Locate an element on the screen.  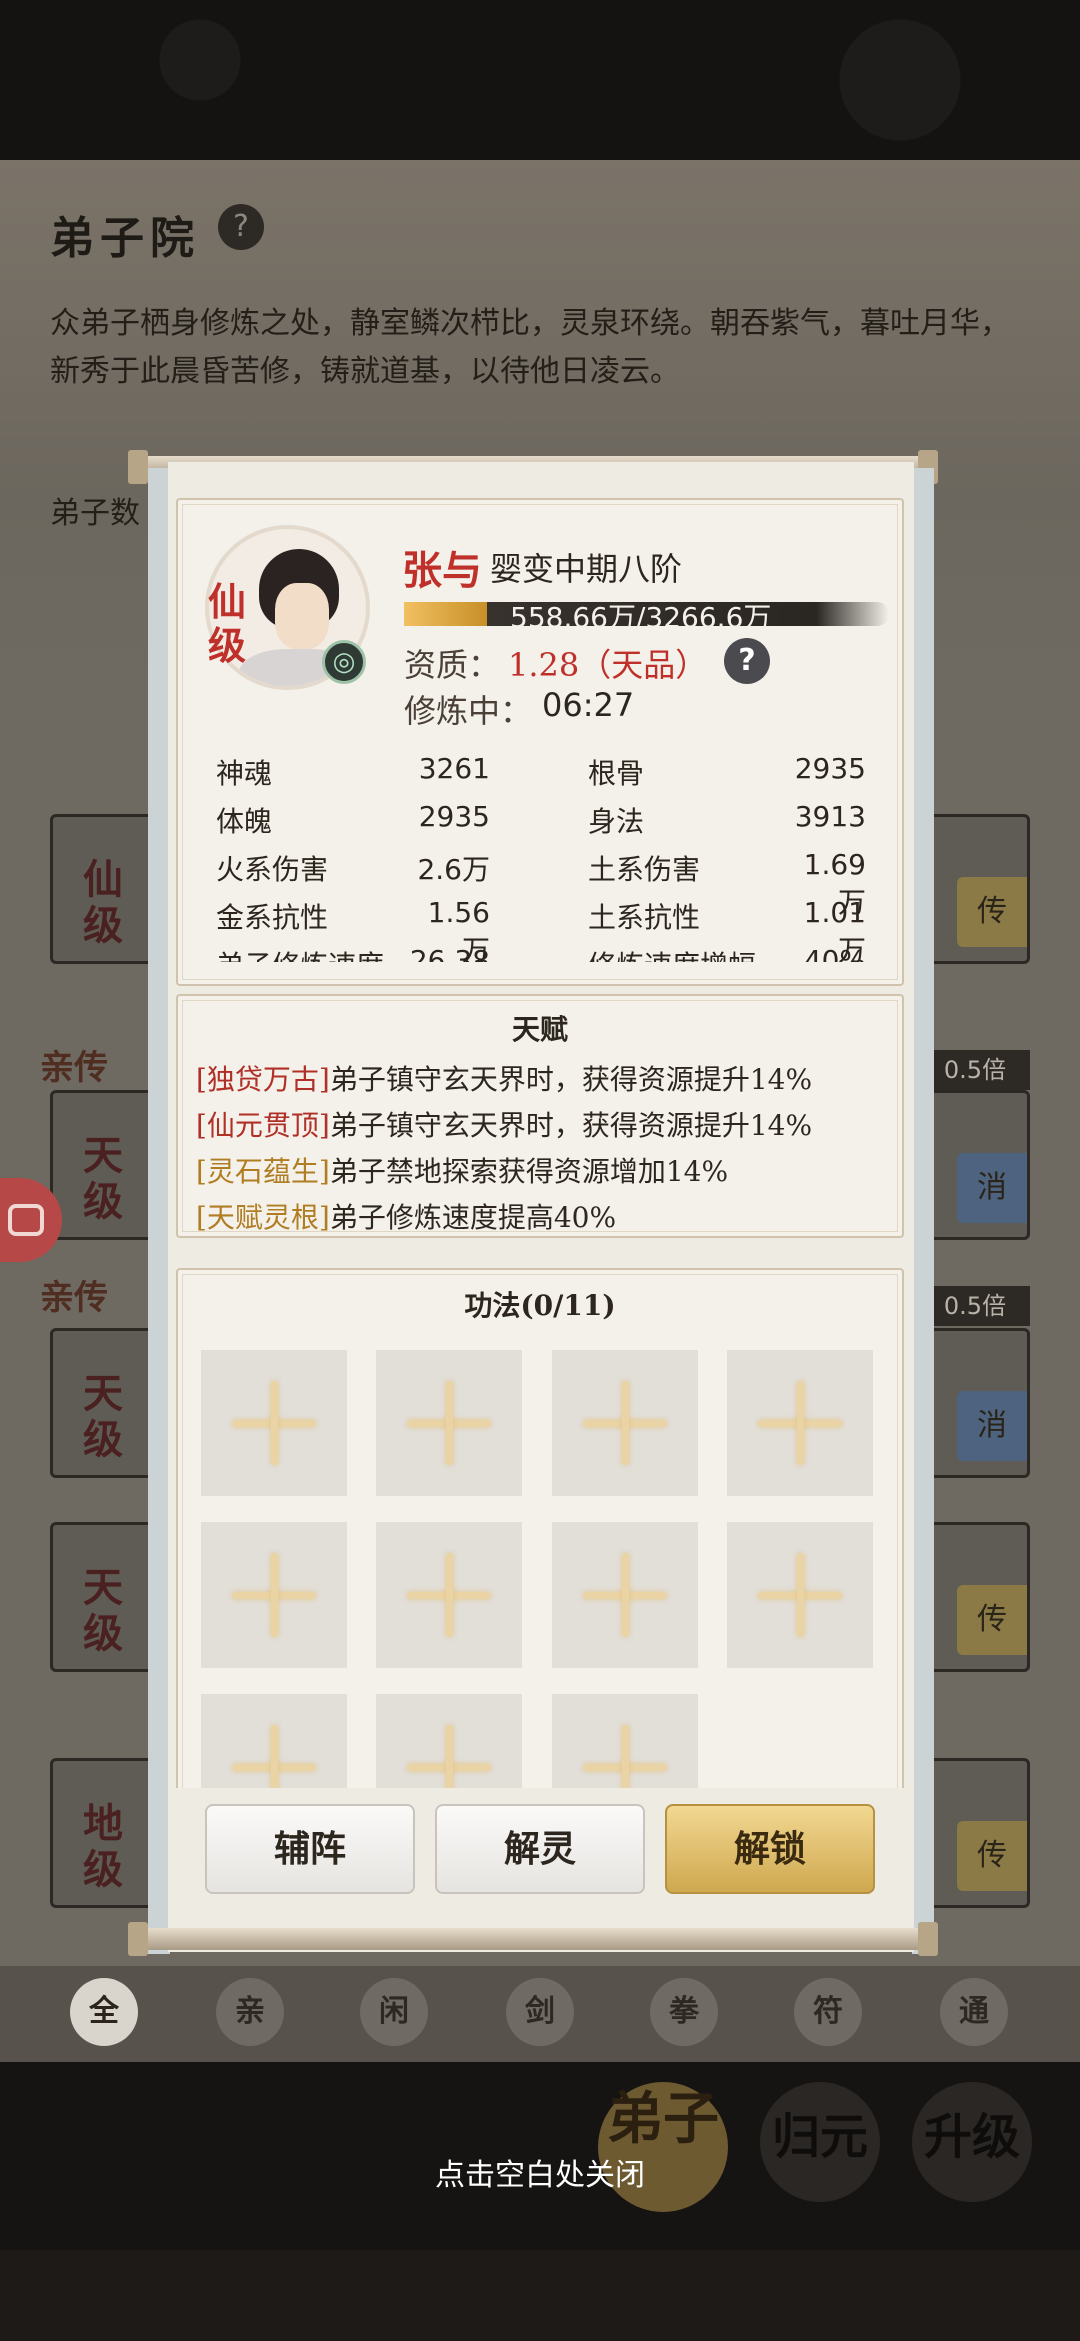
skills-title: 功法(0/11) is located at coordinates (540, 1305).